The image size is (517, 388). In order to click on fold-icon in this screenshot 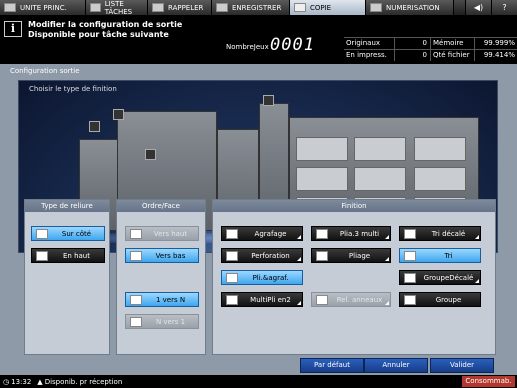, I will do `click(322, 255)`.